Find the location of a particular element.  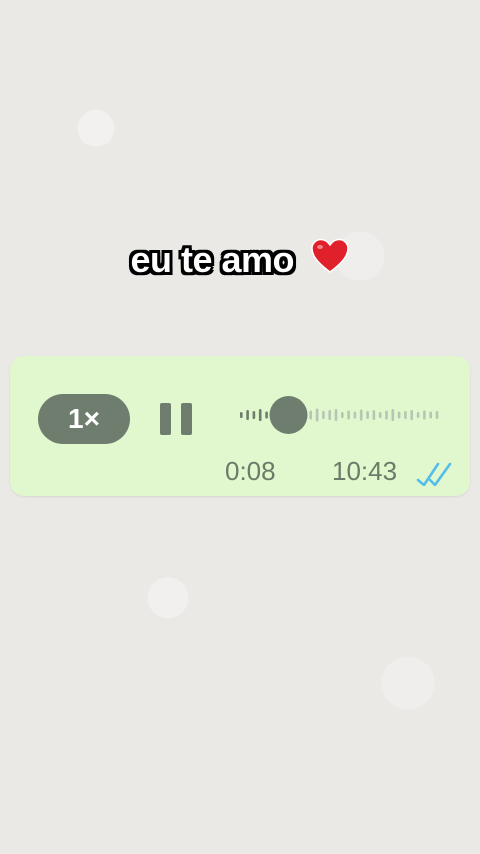

scrub-handle is located at coordinates (288, 415).